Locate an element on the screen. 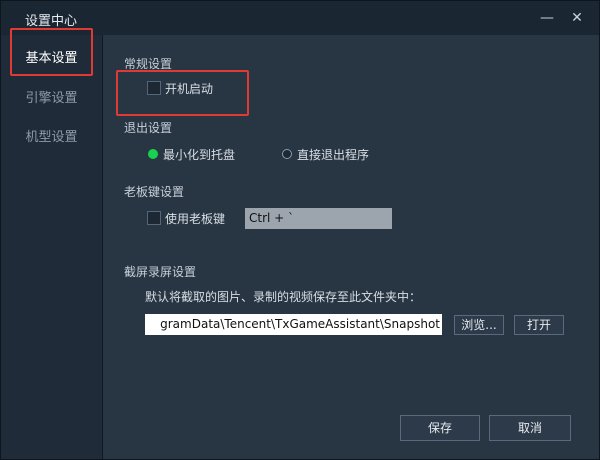 Image resolution: width=600 pixels, height=460 pixels. boss-key-checkbox is located at coordinates (154, 218).